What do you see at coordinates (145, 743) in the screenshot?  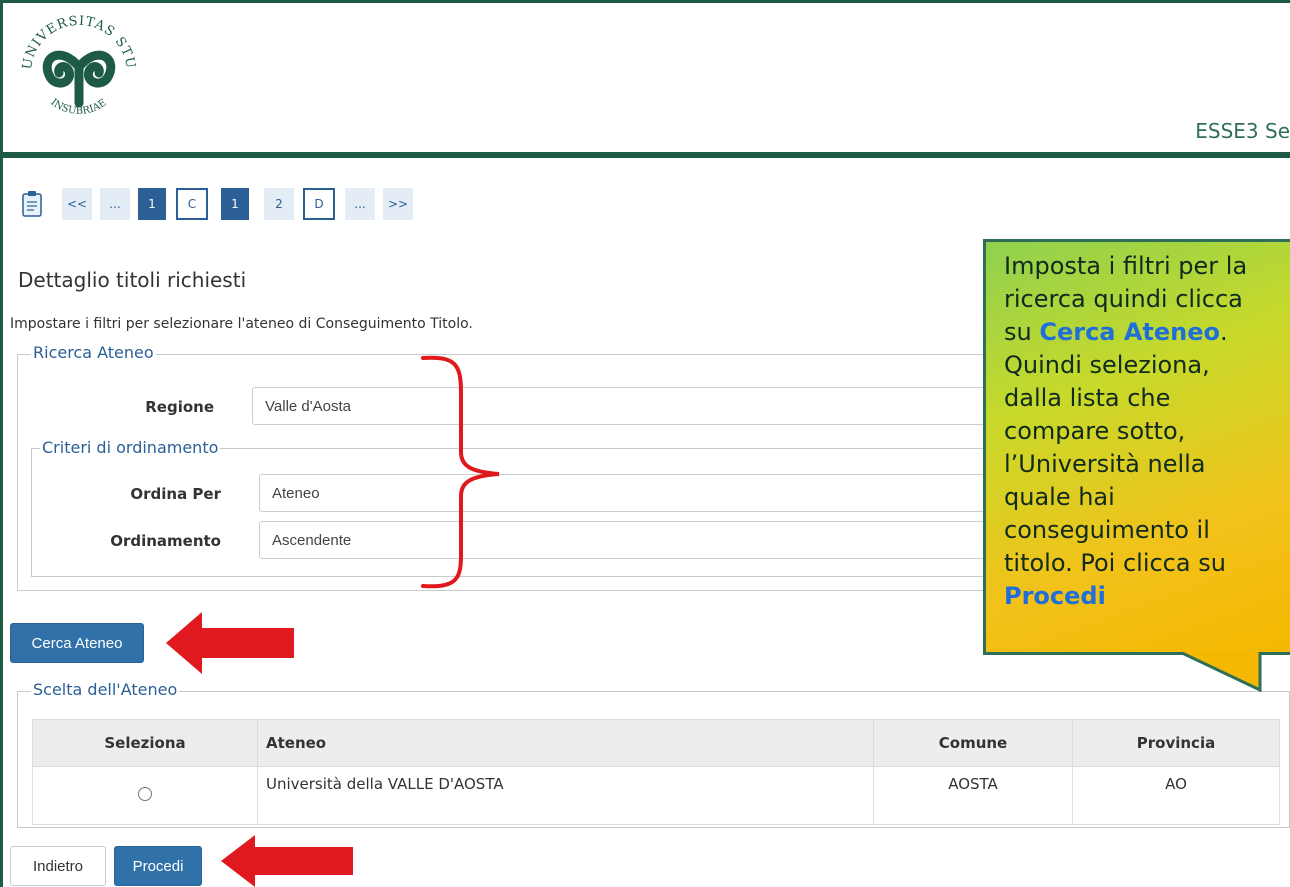 I see `col-seleziona: Seleziona` at bounding box center [145, 743].